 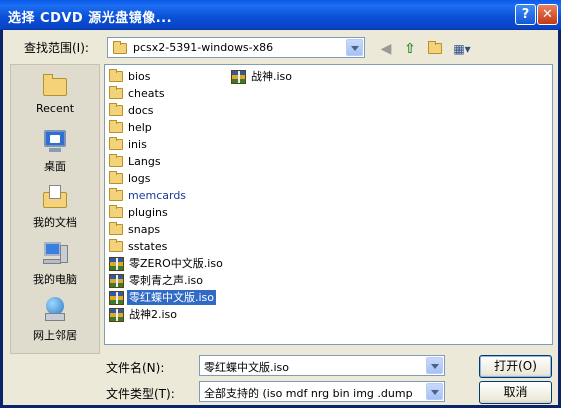 I want to click on folder-item: sstates, so click(x=139, y=246).